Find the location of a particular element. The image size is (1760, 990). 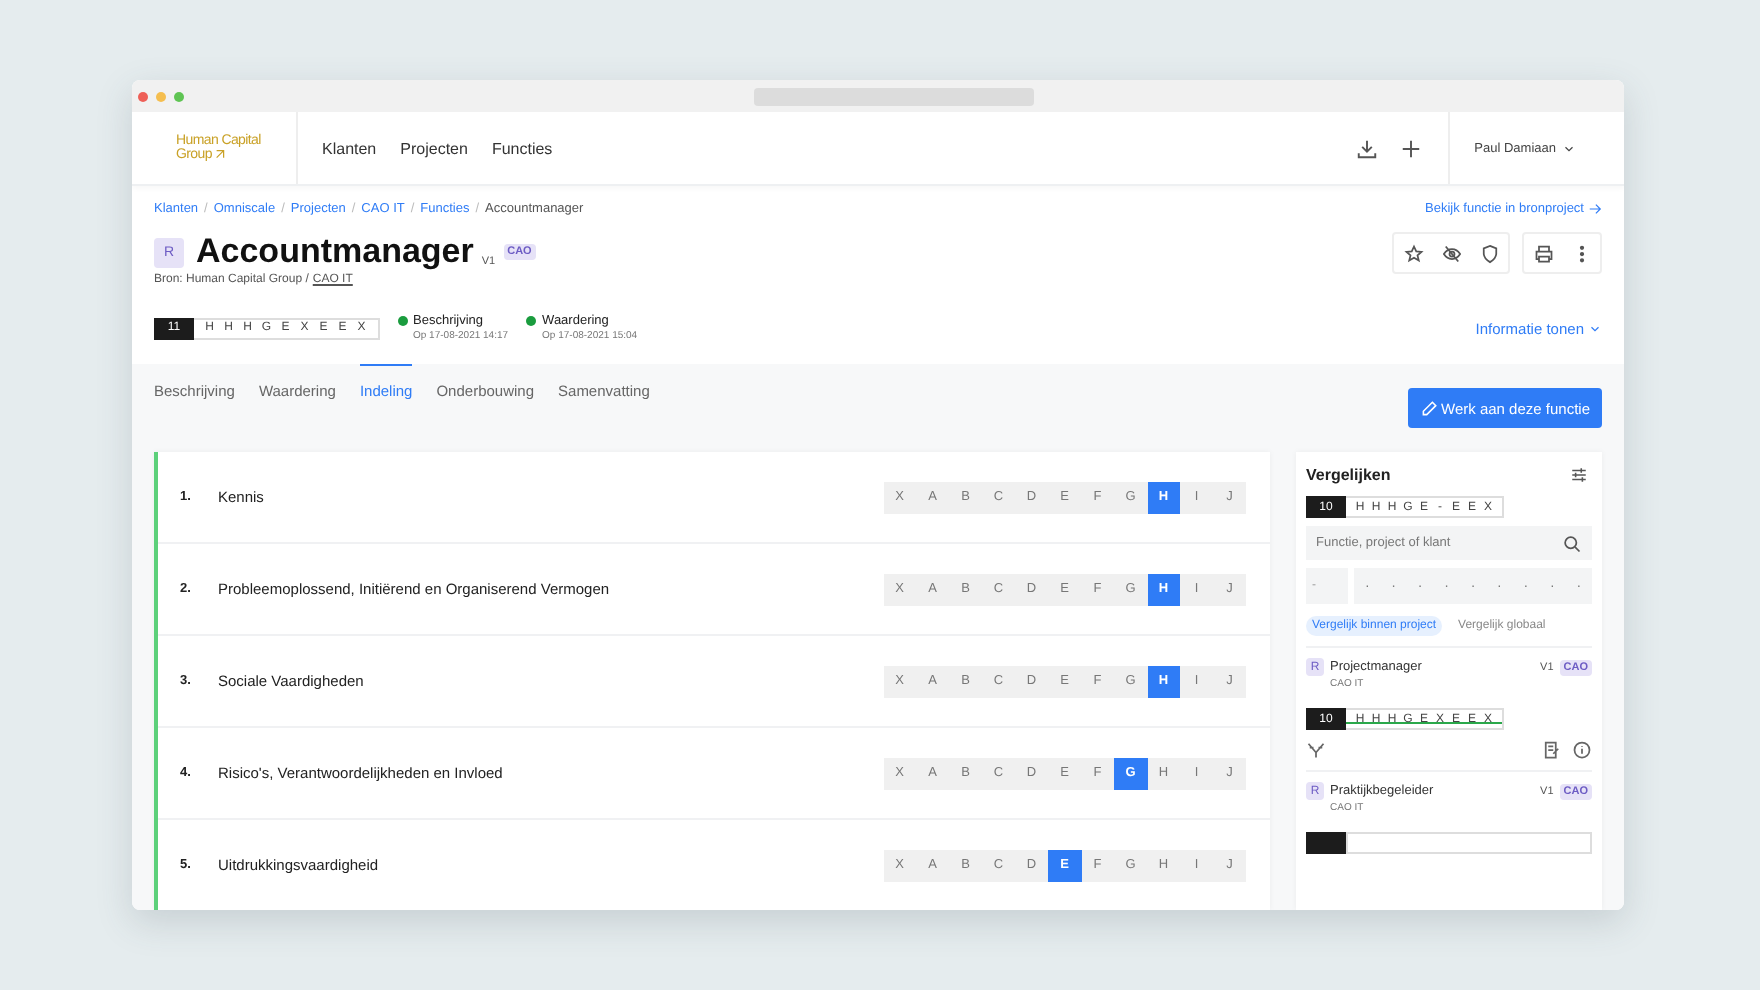

plus-icon is located at coordinates (1410, 148).